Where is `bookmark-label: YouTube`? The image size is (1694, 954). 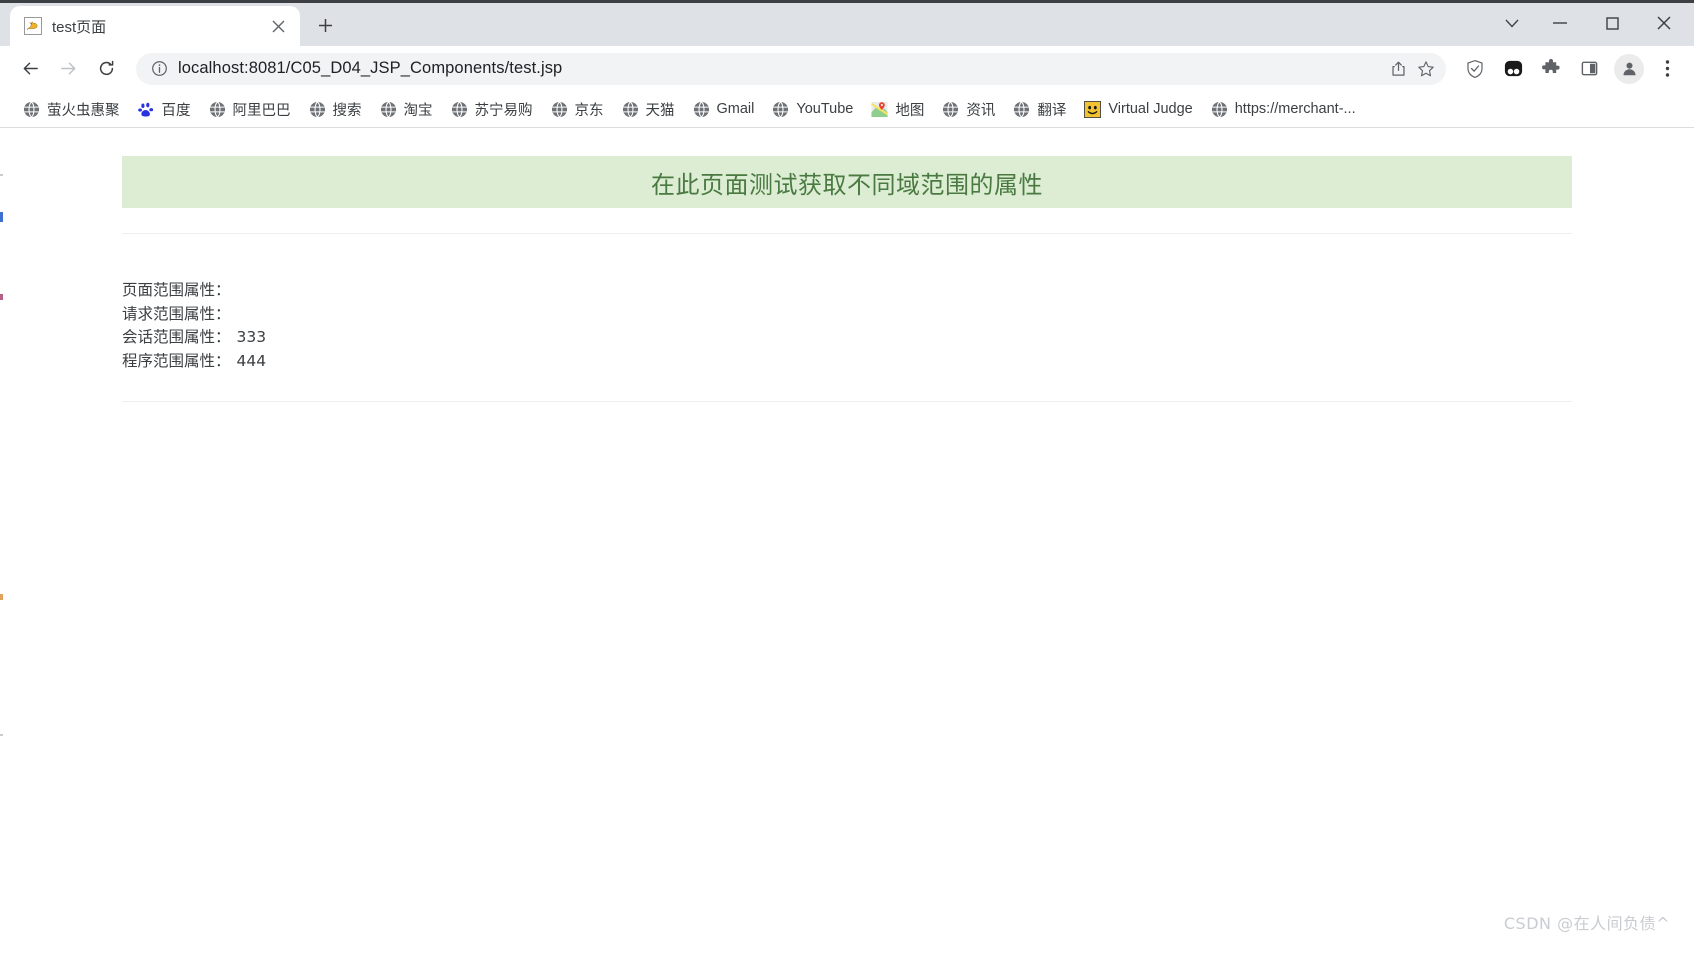 bookmark-label: YouTube is located at coordinates (825, 109).